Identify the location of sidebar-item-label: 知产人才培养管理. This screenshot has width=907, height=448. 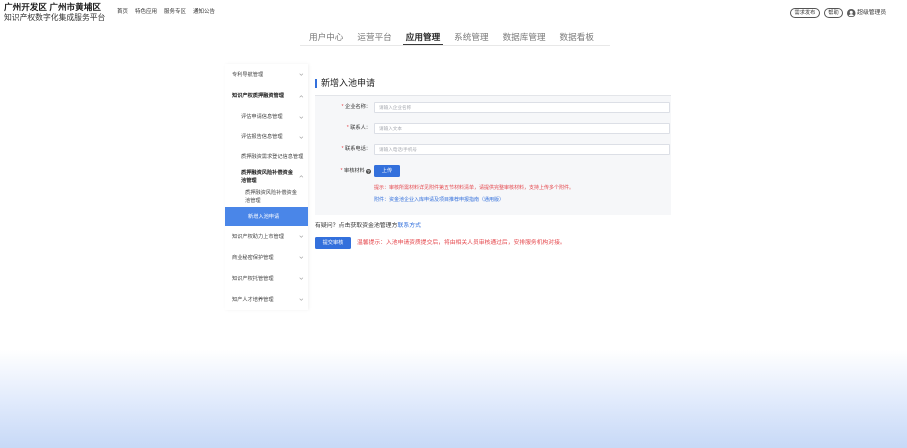
(253, 299).